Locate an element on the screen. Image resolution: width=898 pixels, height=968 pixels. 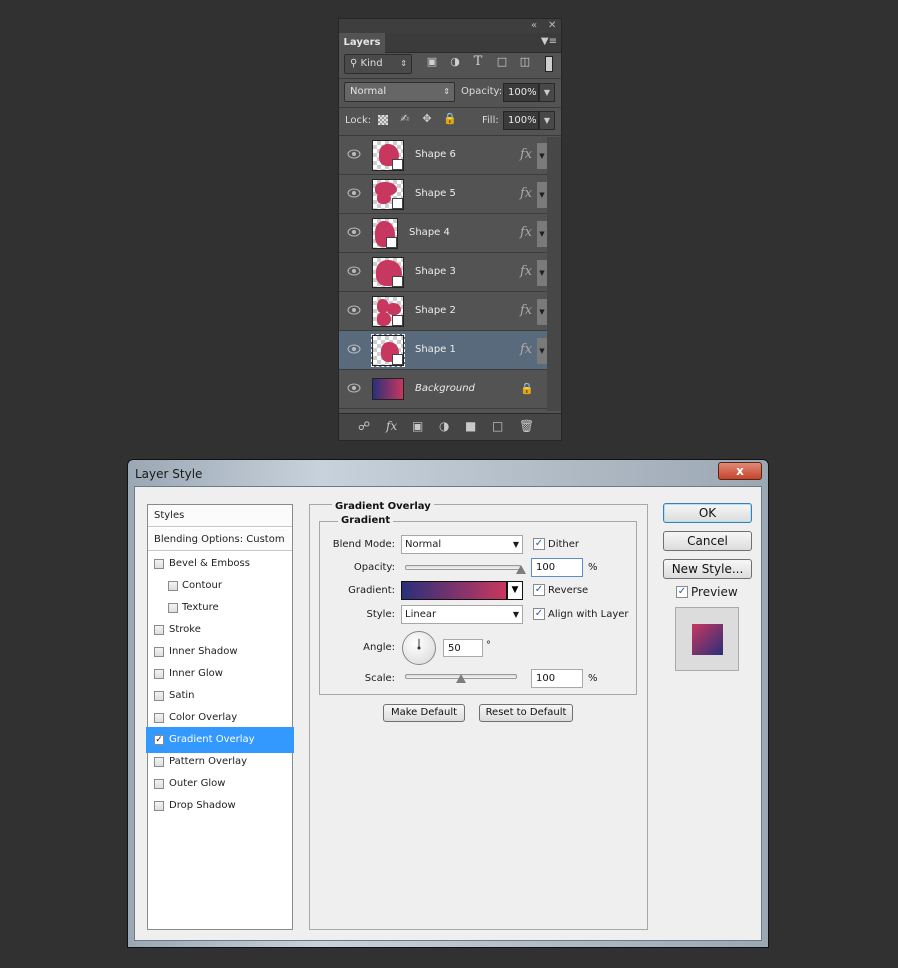
layer-row-shape-4: Shape 4 fx ▼ is located at coordinates (443, 233).